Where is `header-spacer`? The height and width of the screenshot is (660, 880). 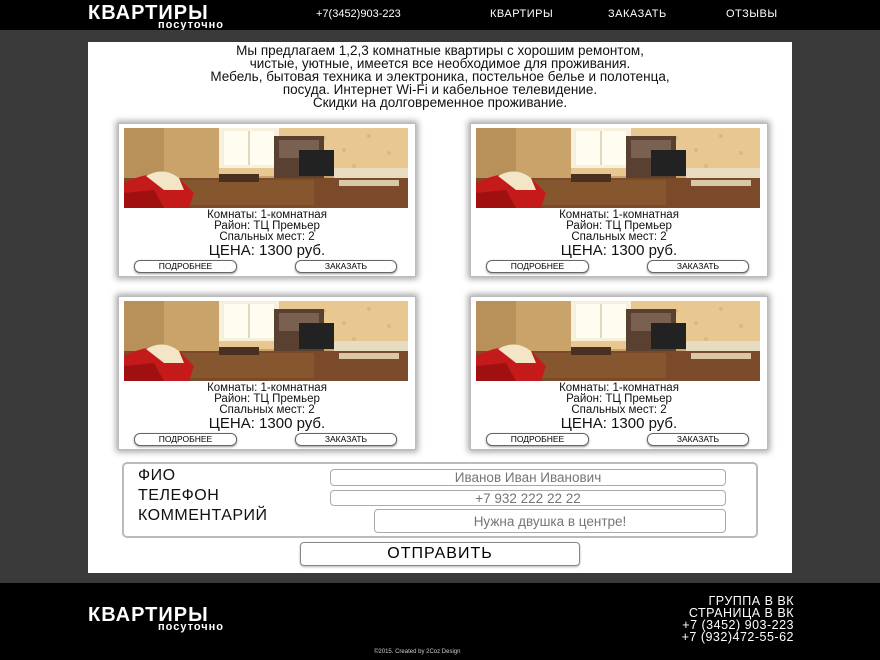 header-spacer is located at coordinates (440, 36).